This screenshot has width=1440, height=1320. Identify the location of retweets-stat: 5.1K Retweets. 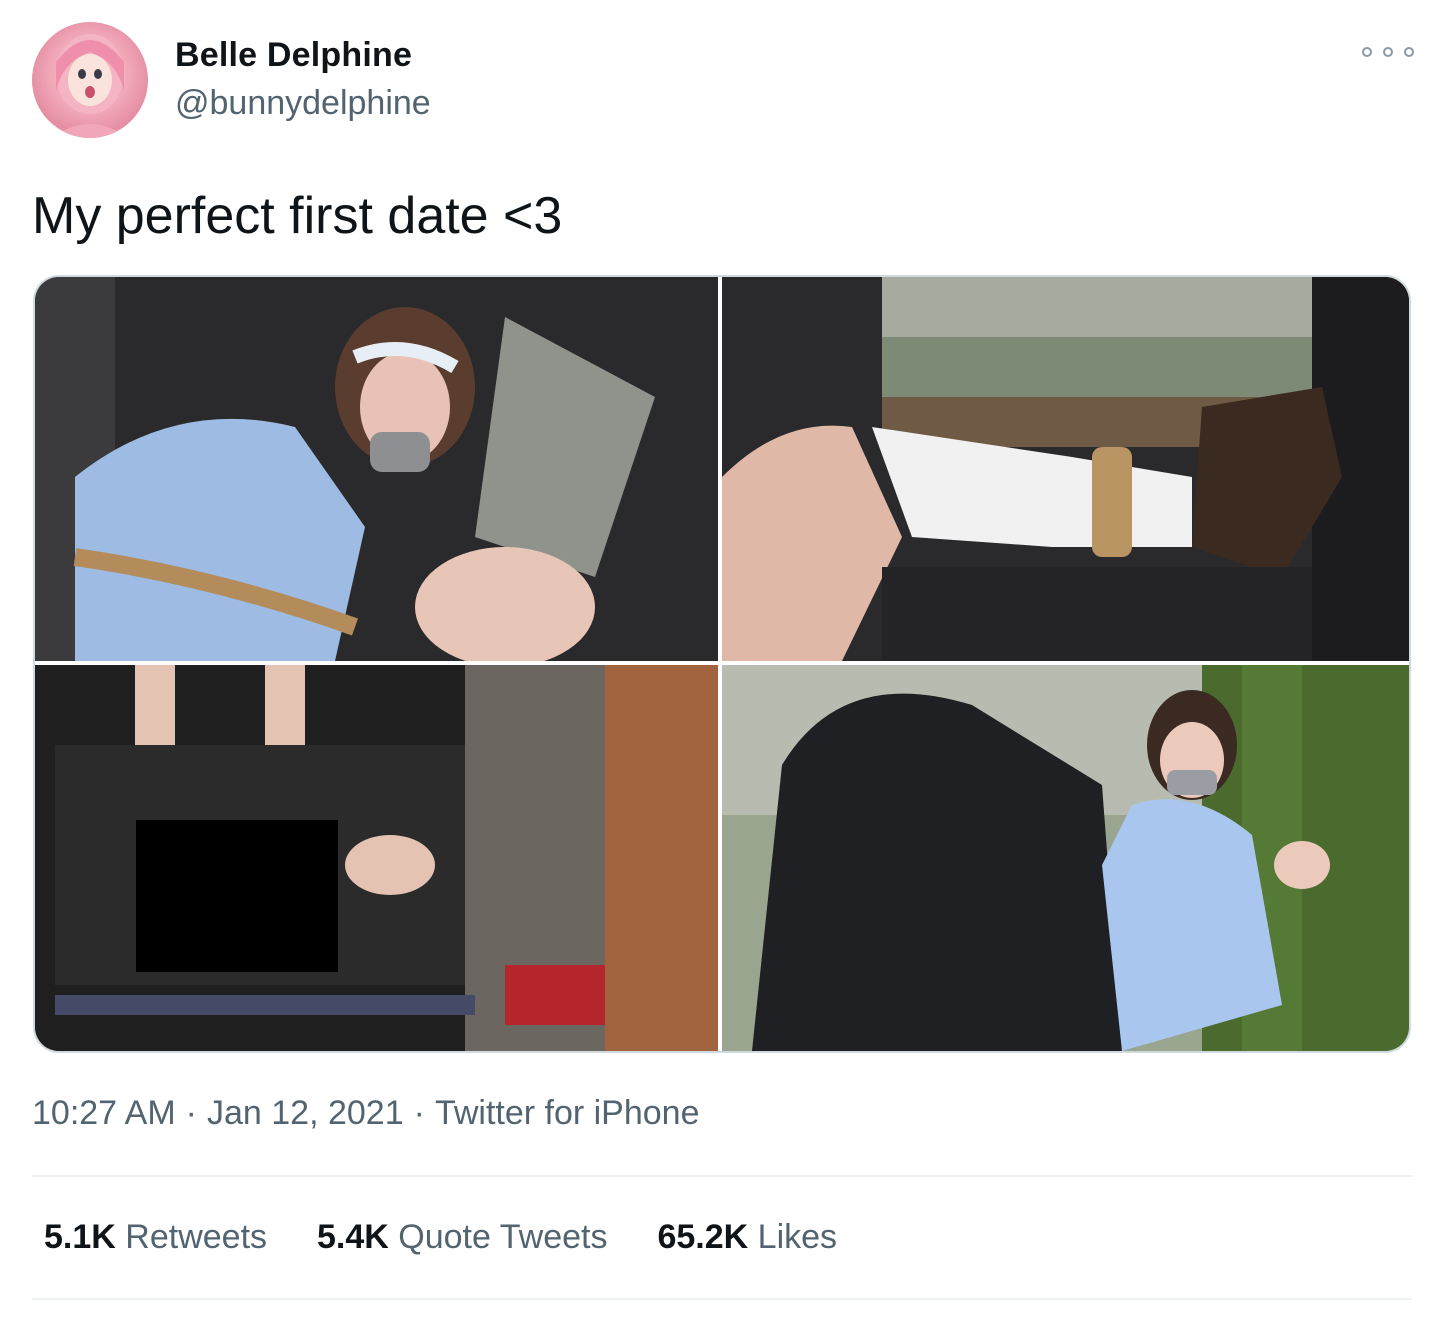
(155, 1237).